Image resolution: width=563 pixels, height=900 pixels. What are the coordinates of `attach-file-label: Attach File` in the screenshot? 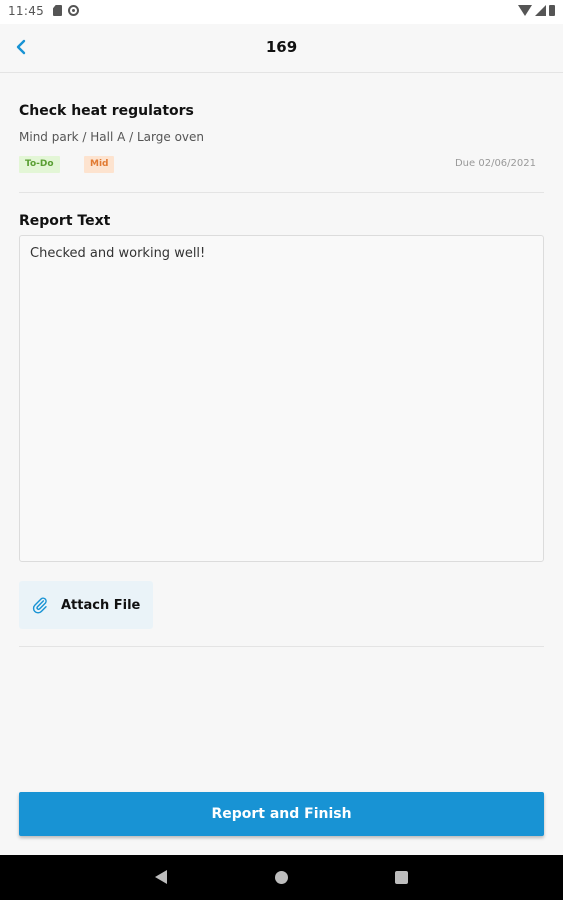 It's located at (101, 605).